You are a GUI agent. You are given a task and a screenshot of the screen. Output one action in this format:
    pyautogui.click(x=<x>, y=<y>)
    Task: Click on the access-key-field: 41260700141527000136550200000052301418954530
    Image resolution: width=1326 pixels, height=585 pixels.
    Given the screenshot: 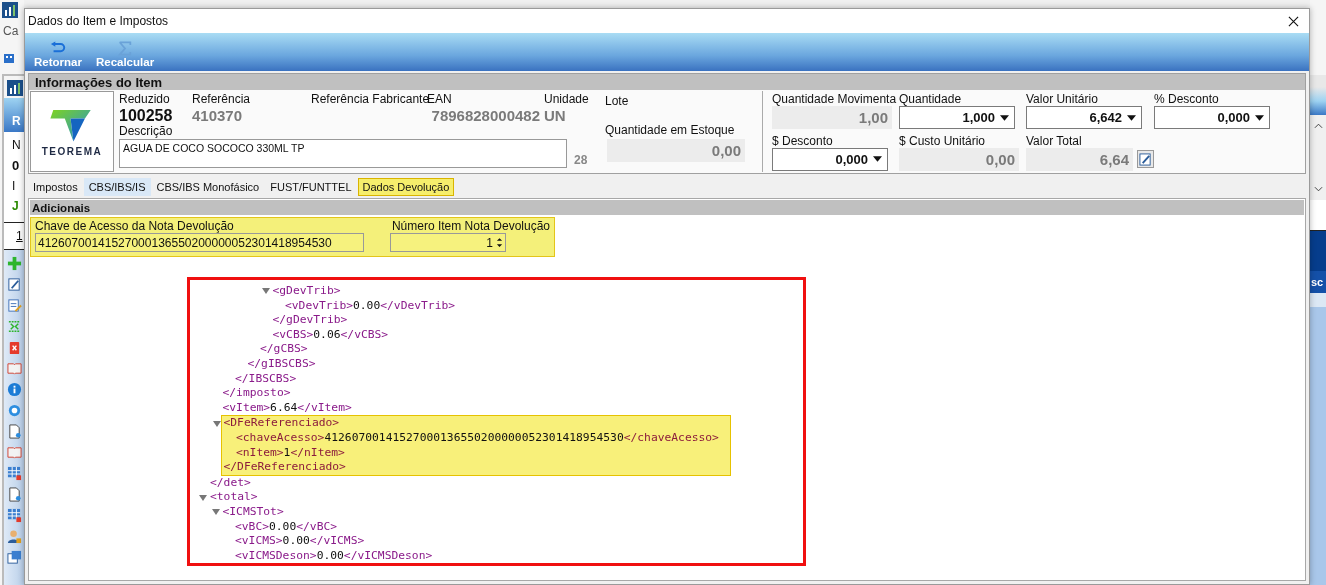 What is the action you would take?
    pyautogui.click(x=199, y=242)
    